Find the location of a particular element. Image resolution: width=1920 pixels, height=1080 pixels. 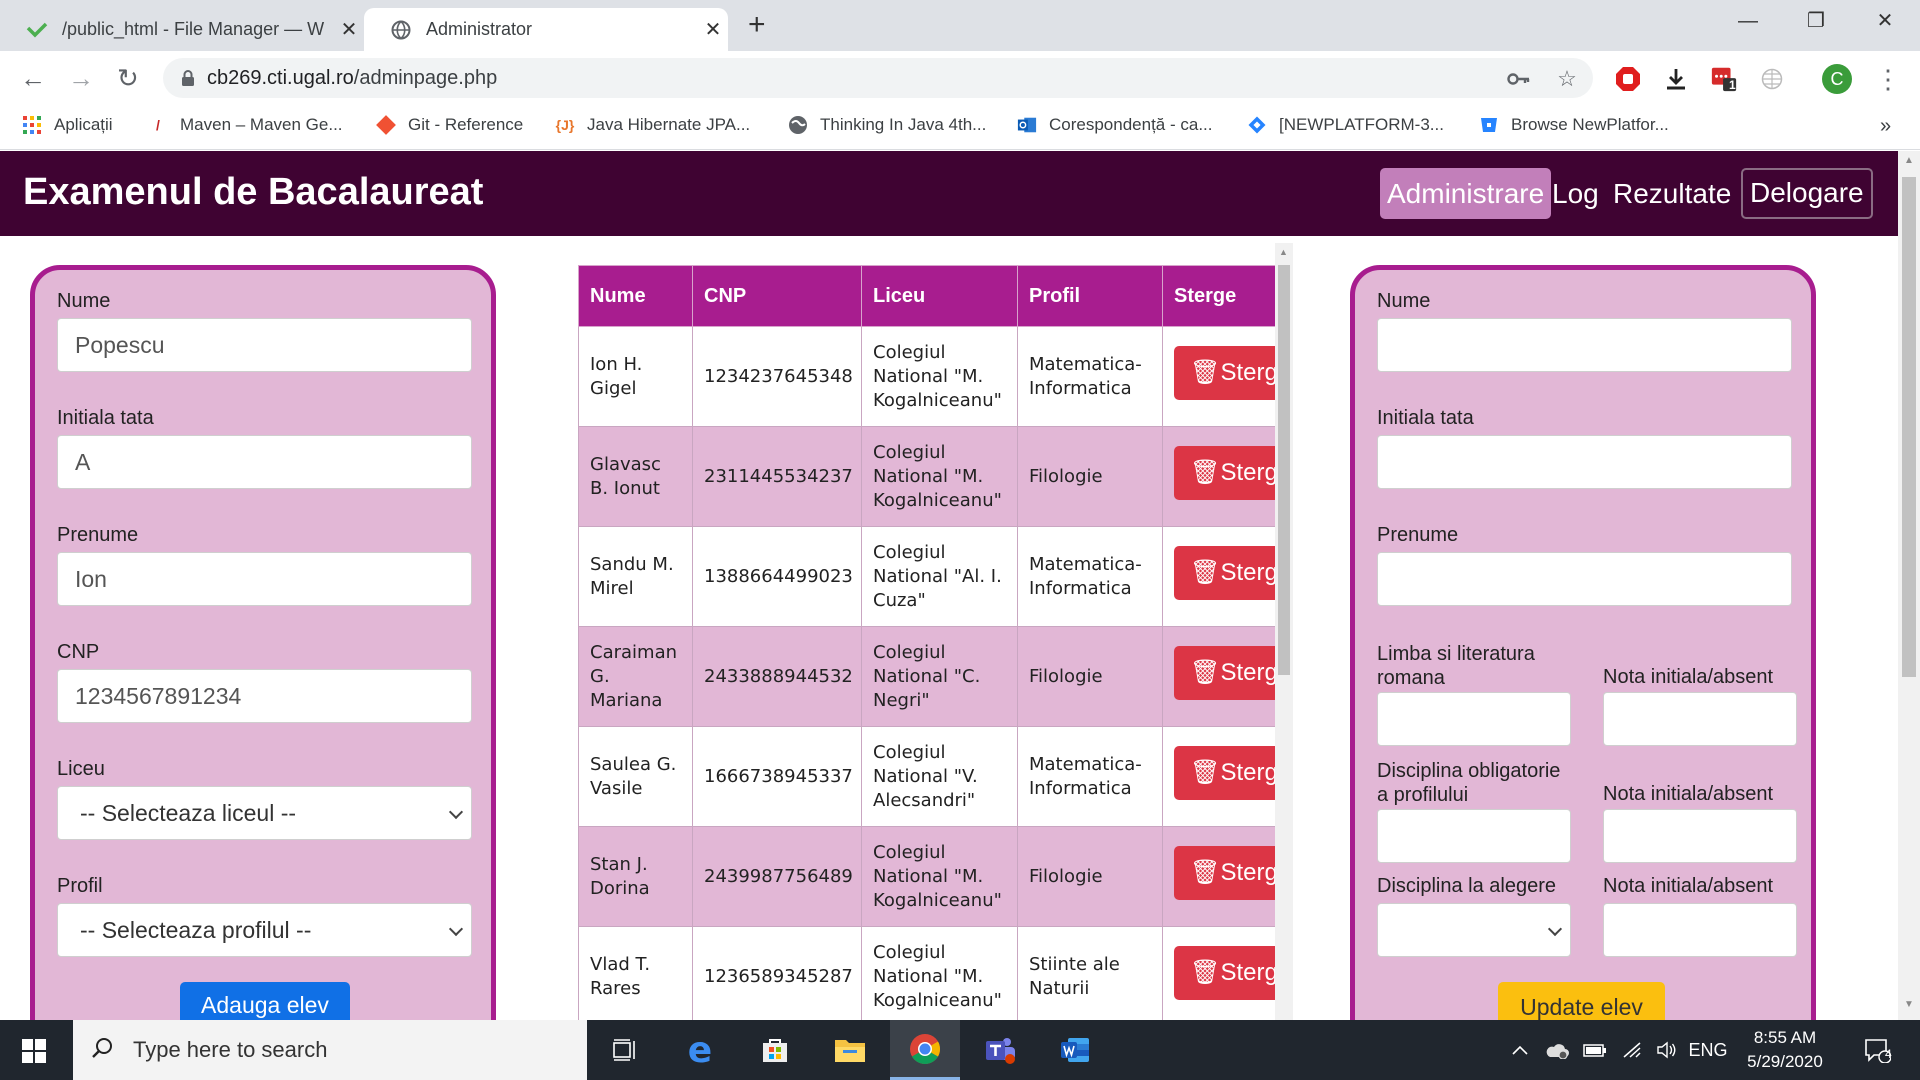

update-prenume-input is located at coordinates (1584, 579).